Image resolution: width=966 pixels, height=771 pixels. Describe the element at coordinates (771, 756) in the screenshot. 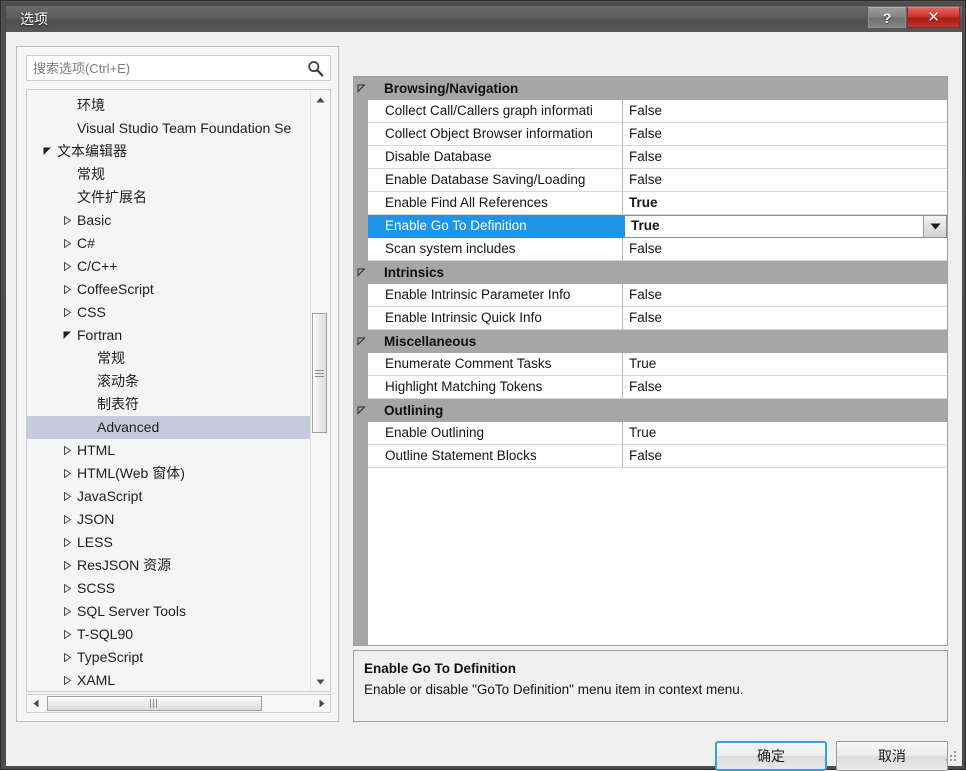

I see `ok-button: 确定` at that location.